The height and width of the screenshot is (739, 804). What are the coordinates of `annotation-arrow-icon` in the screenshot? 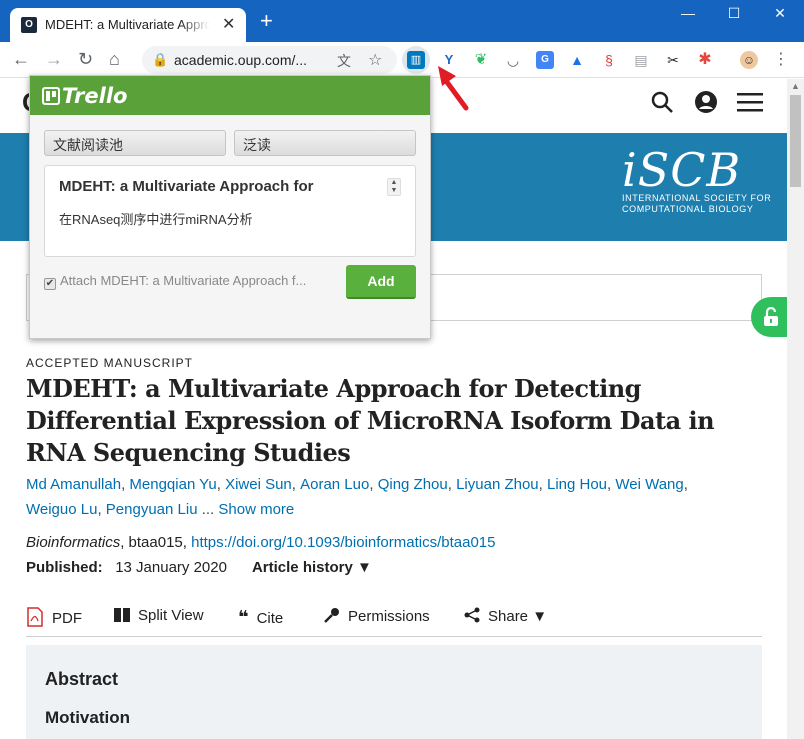 It's located at (452, 91).